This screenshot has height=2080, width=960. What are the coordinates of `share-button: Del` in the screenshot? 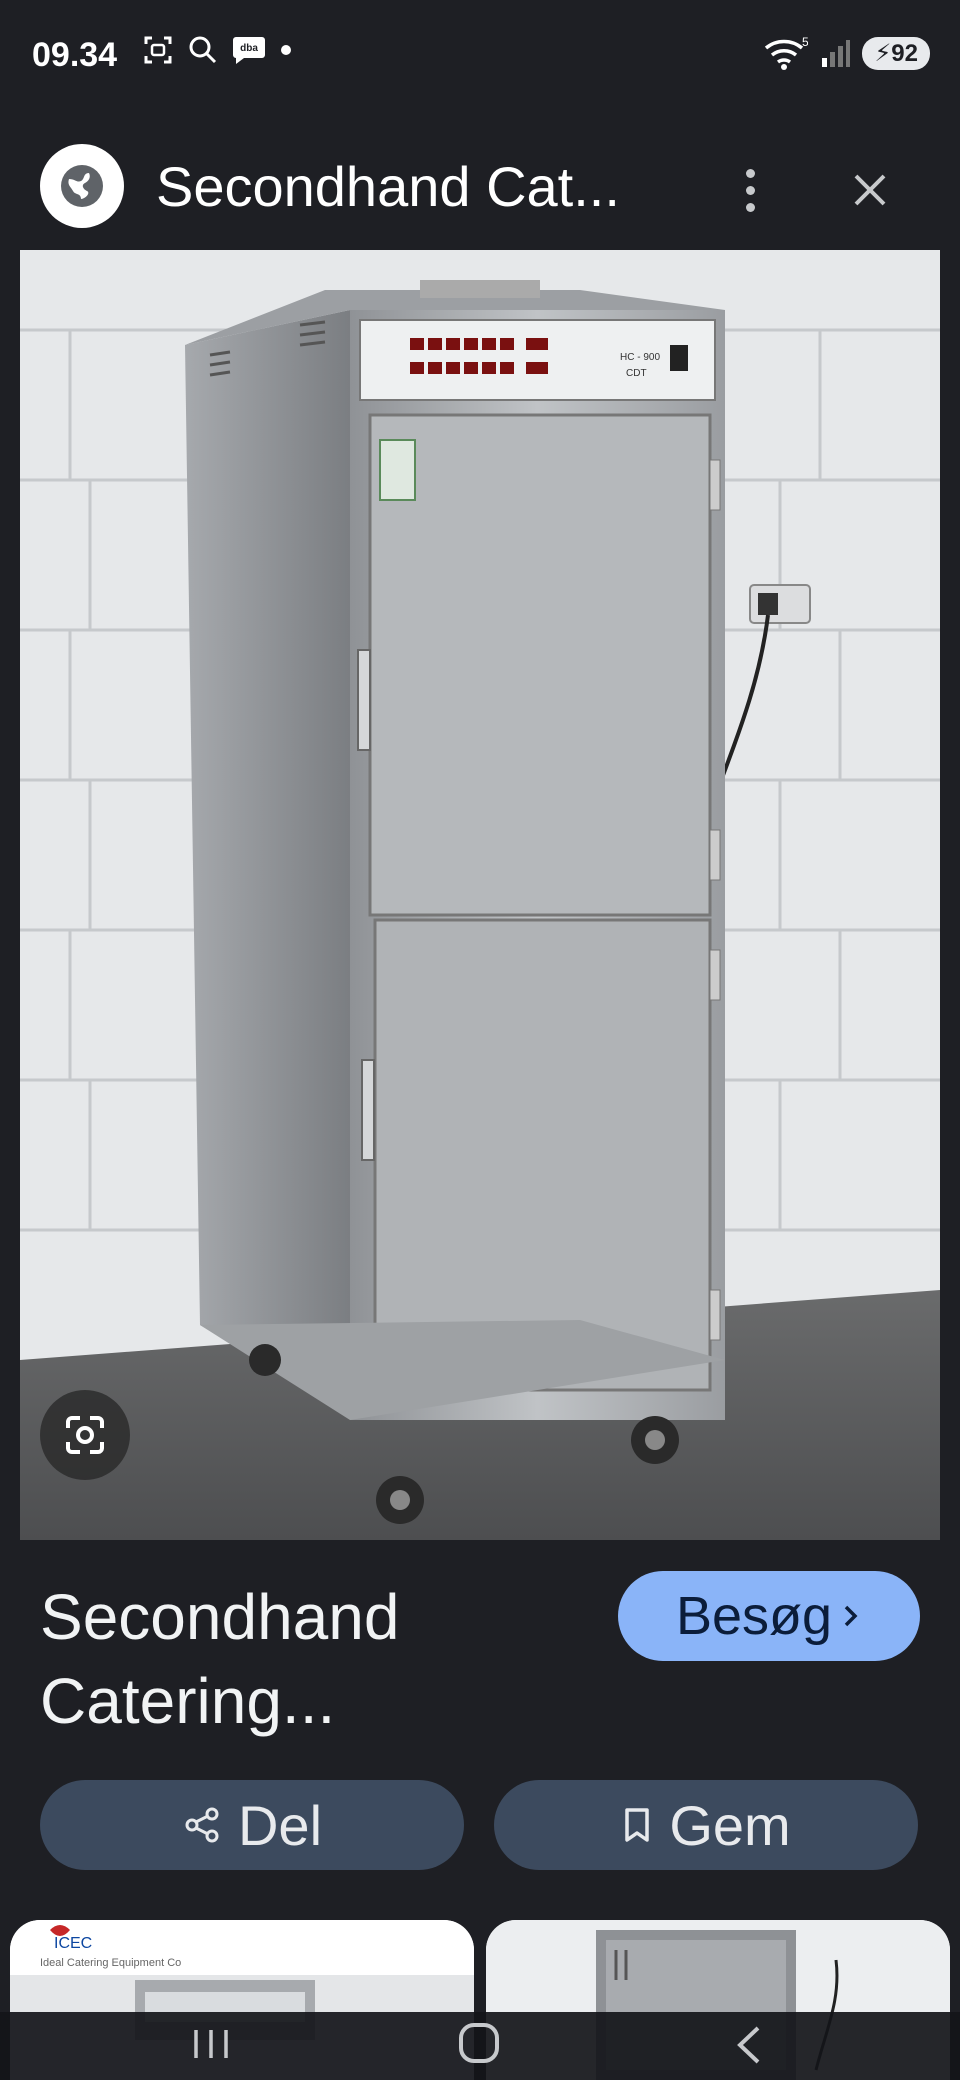 It's located at (252, 1825).